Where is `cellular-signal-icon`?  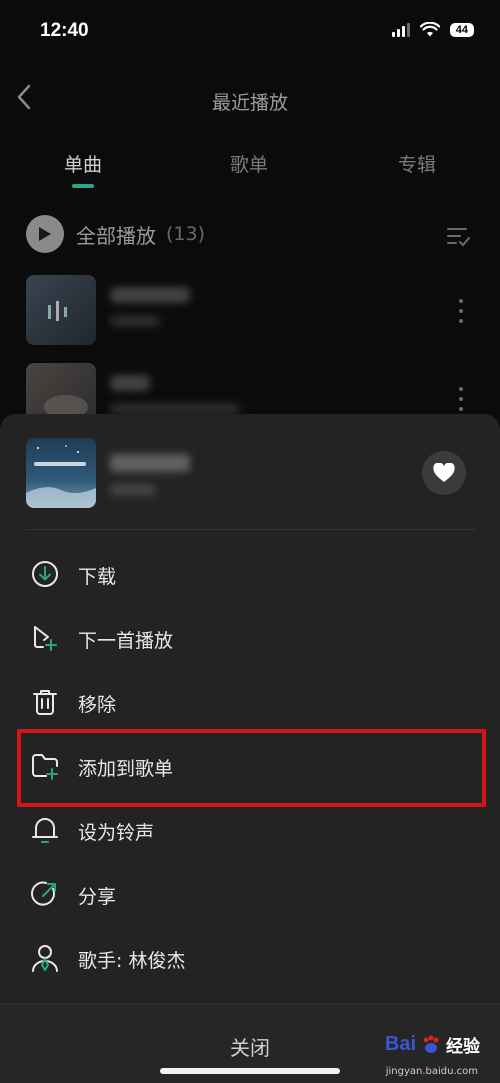
cellular-signal-icon is located at coordinates (400, 29).